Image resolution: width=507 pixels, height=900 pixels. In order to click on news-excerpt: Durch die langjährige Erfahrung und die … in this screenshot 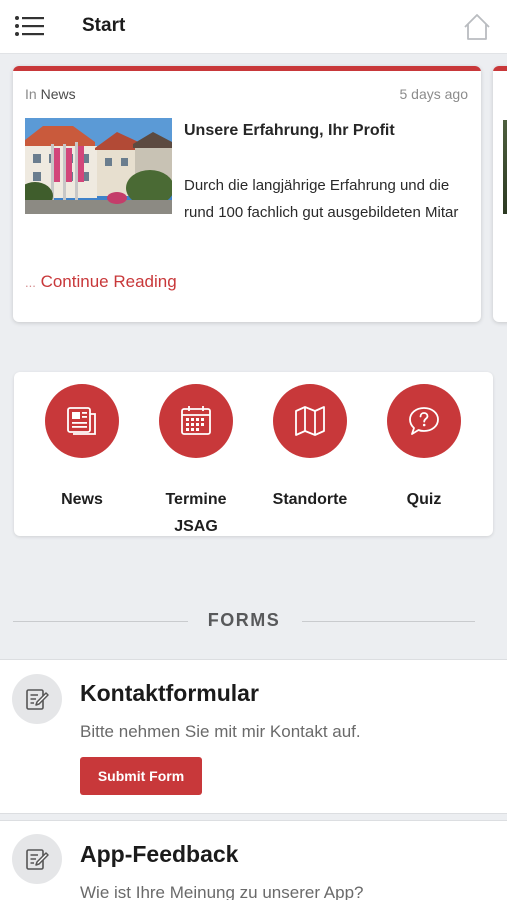, I will do `click(321, 199)`.